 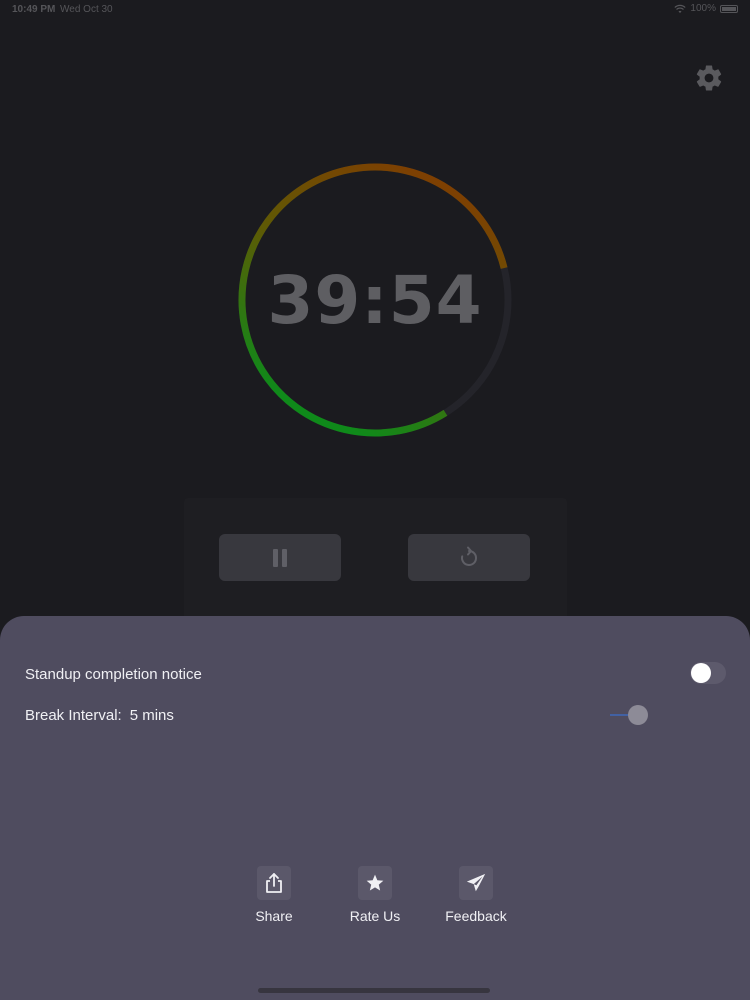 What do you see at coordinates (113, 674) in the screenshot?
I see `standup-notice-label: Standup completion notice` at bounding box center [113, 674].